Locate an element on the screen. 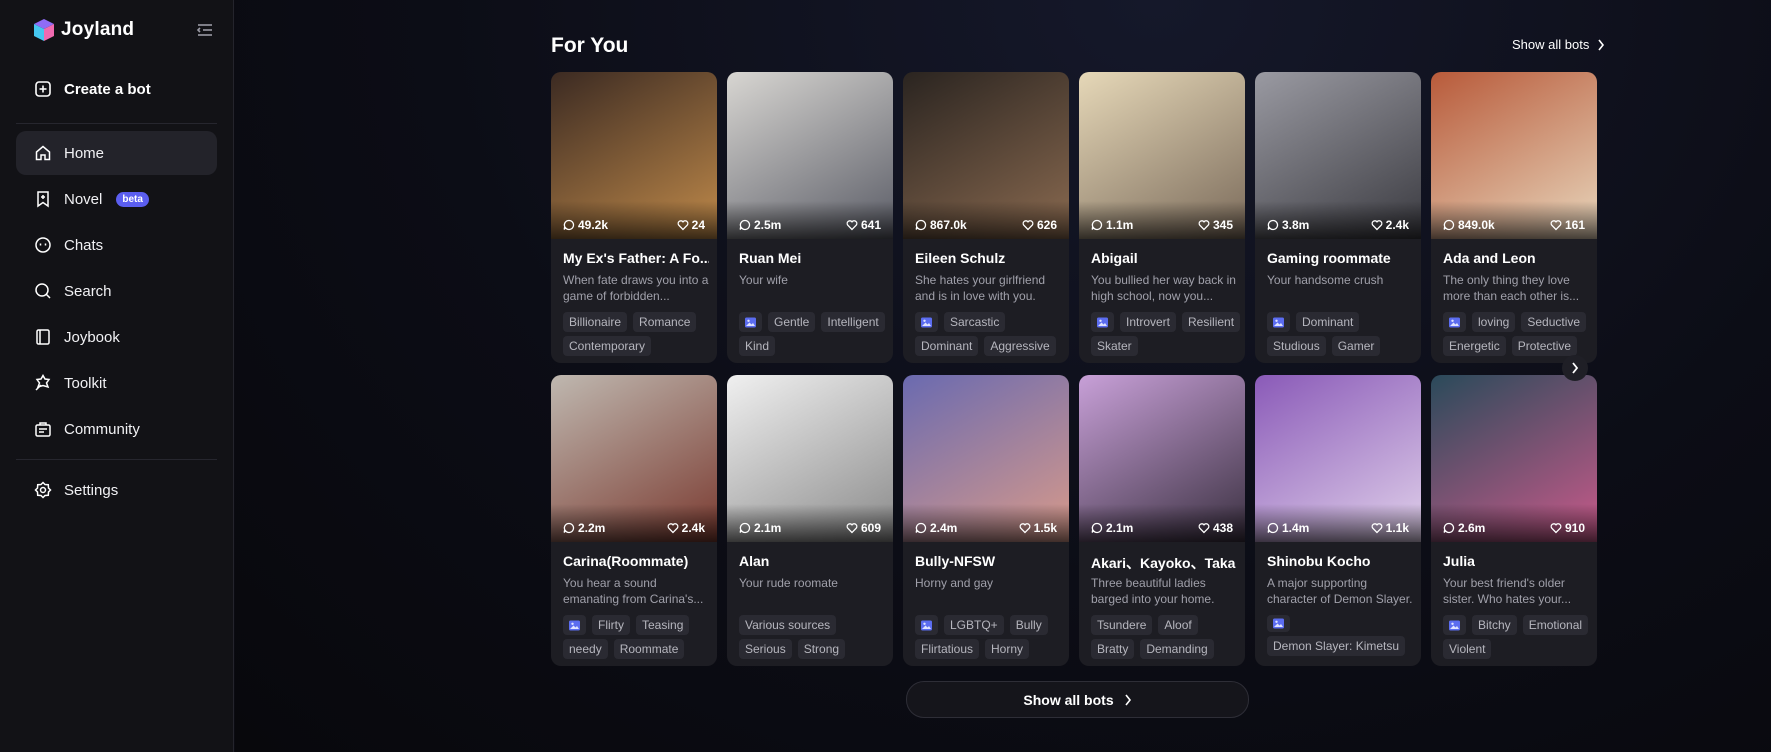  like-count: 2.4k is located at coordinates (686, 528).